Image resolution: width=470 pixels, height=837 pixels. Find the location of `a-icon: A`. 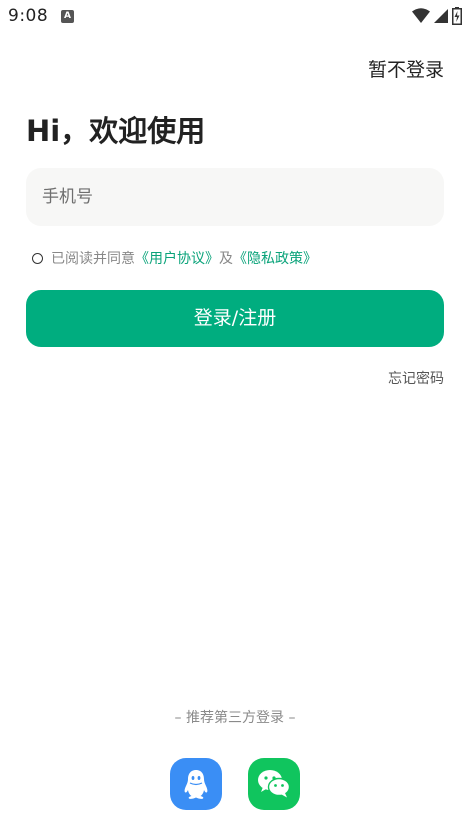

a-icon: A is located at coordinates (67, 16).